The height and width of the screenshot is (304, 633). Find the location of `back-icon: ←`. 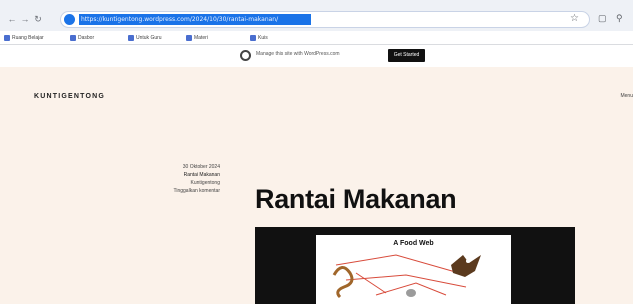

back-icon: ← is located at coordinates (12, 19).